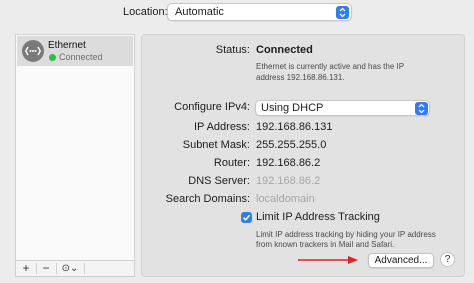 The image size is (474, 283). I want to click on ethernet-icon, so click(33, 51).